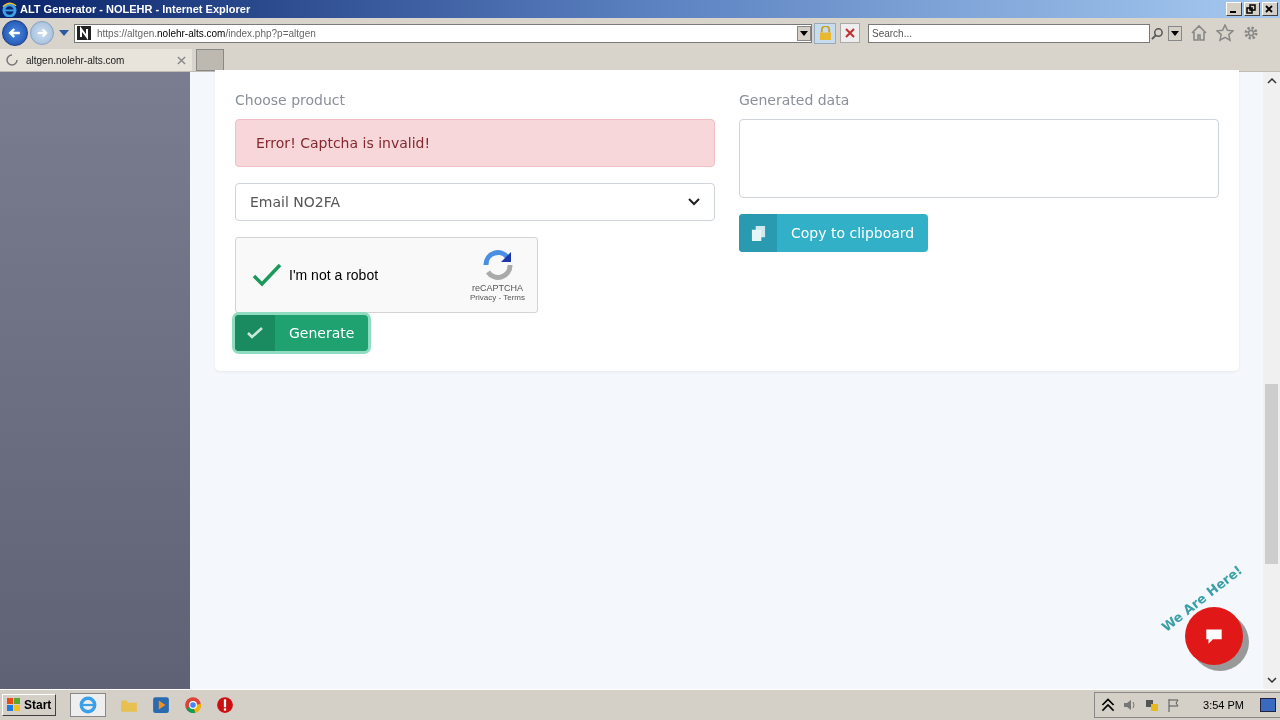 This screenshot has width=1280, height=720. Describe the element at coordinates (979, 158) in the screenshot. I see `output-field` at that location.